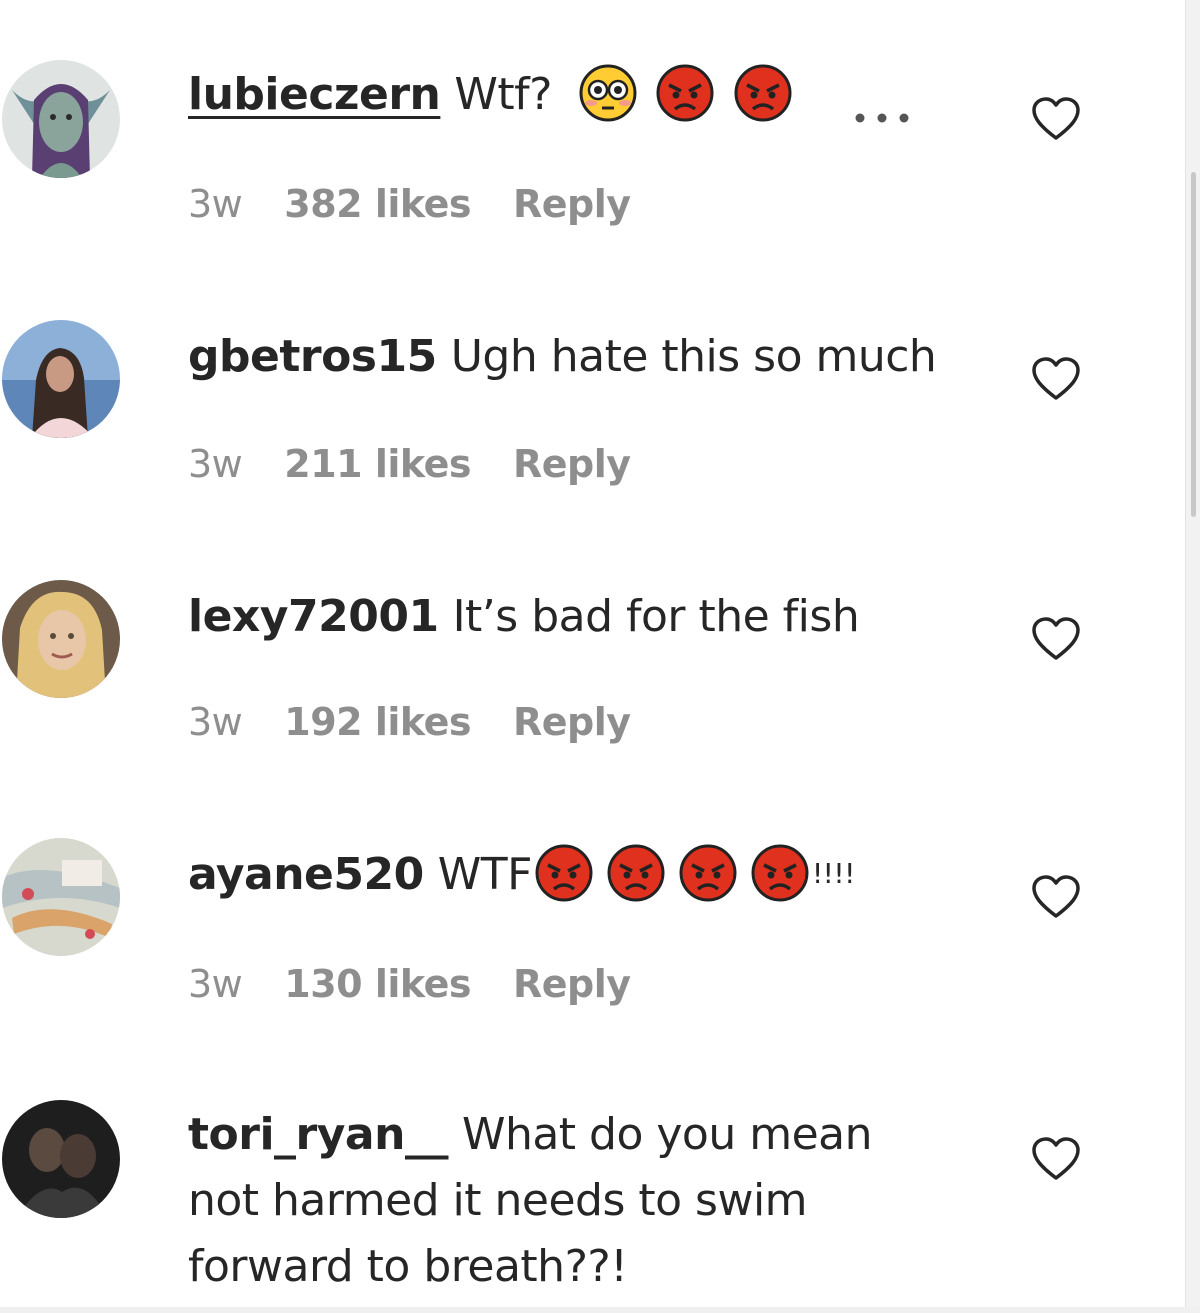 The width and height of the screenshot is (1200, 1313). What do you see at coordinates (607, 93) in the screenshot?
I see `flushed-face-emoji` at bounding box center [607, 93].